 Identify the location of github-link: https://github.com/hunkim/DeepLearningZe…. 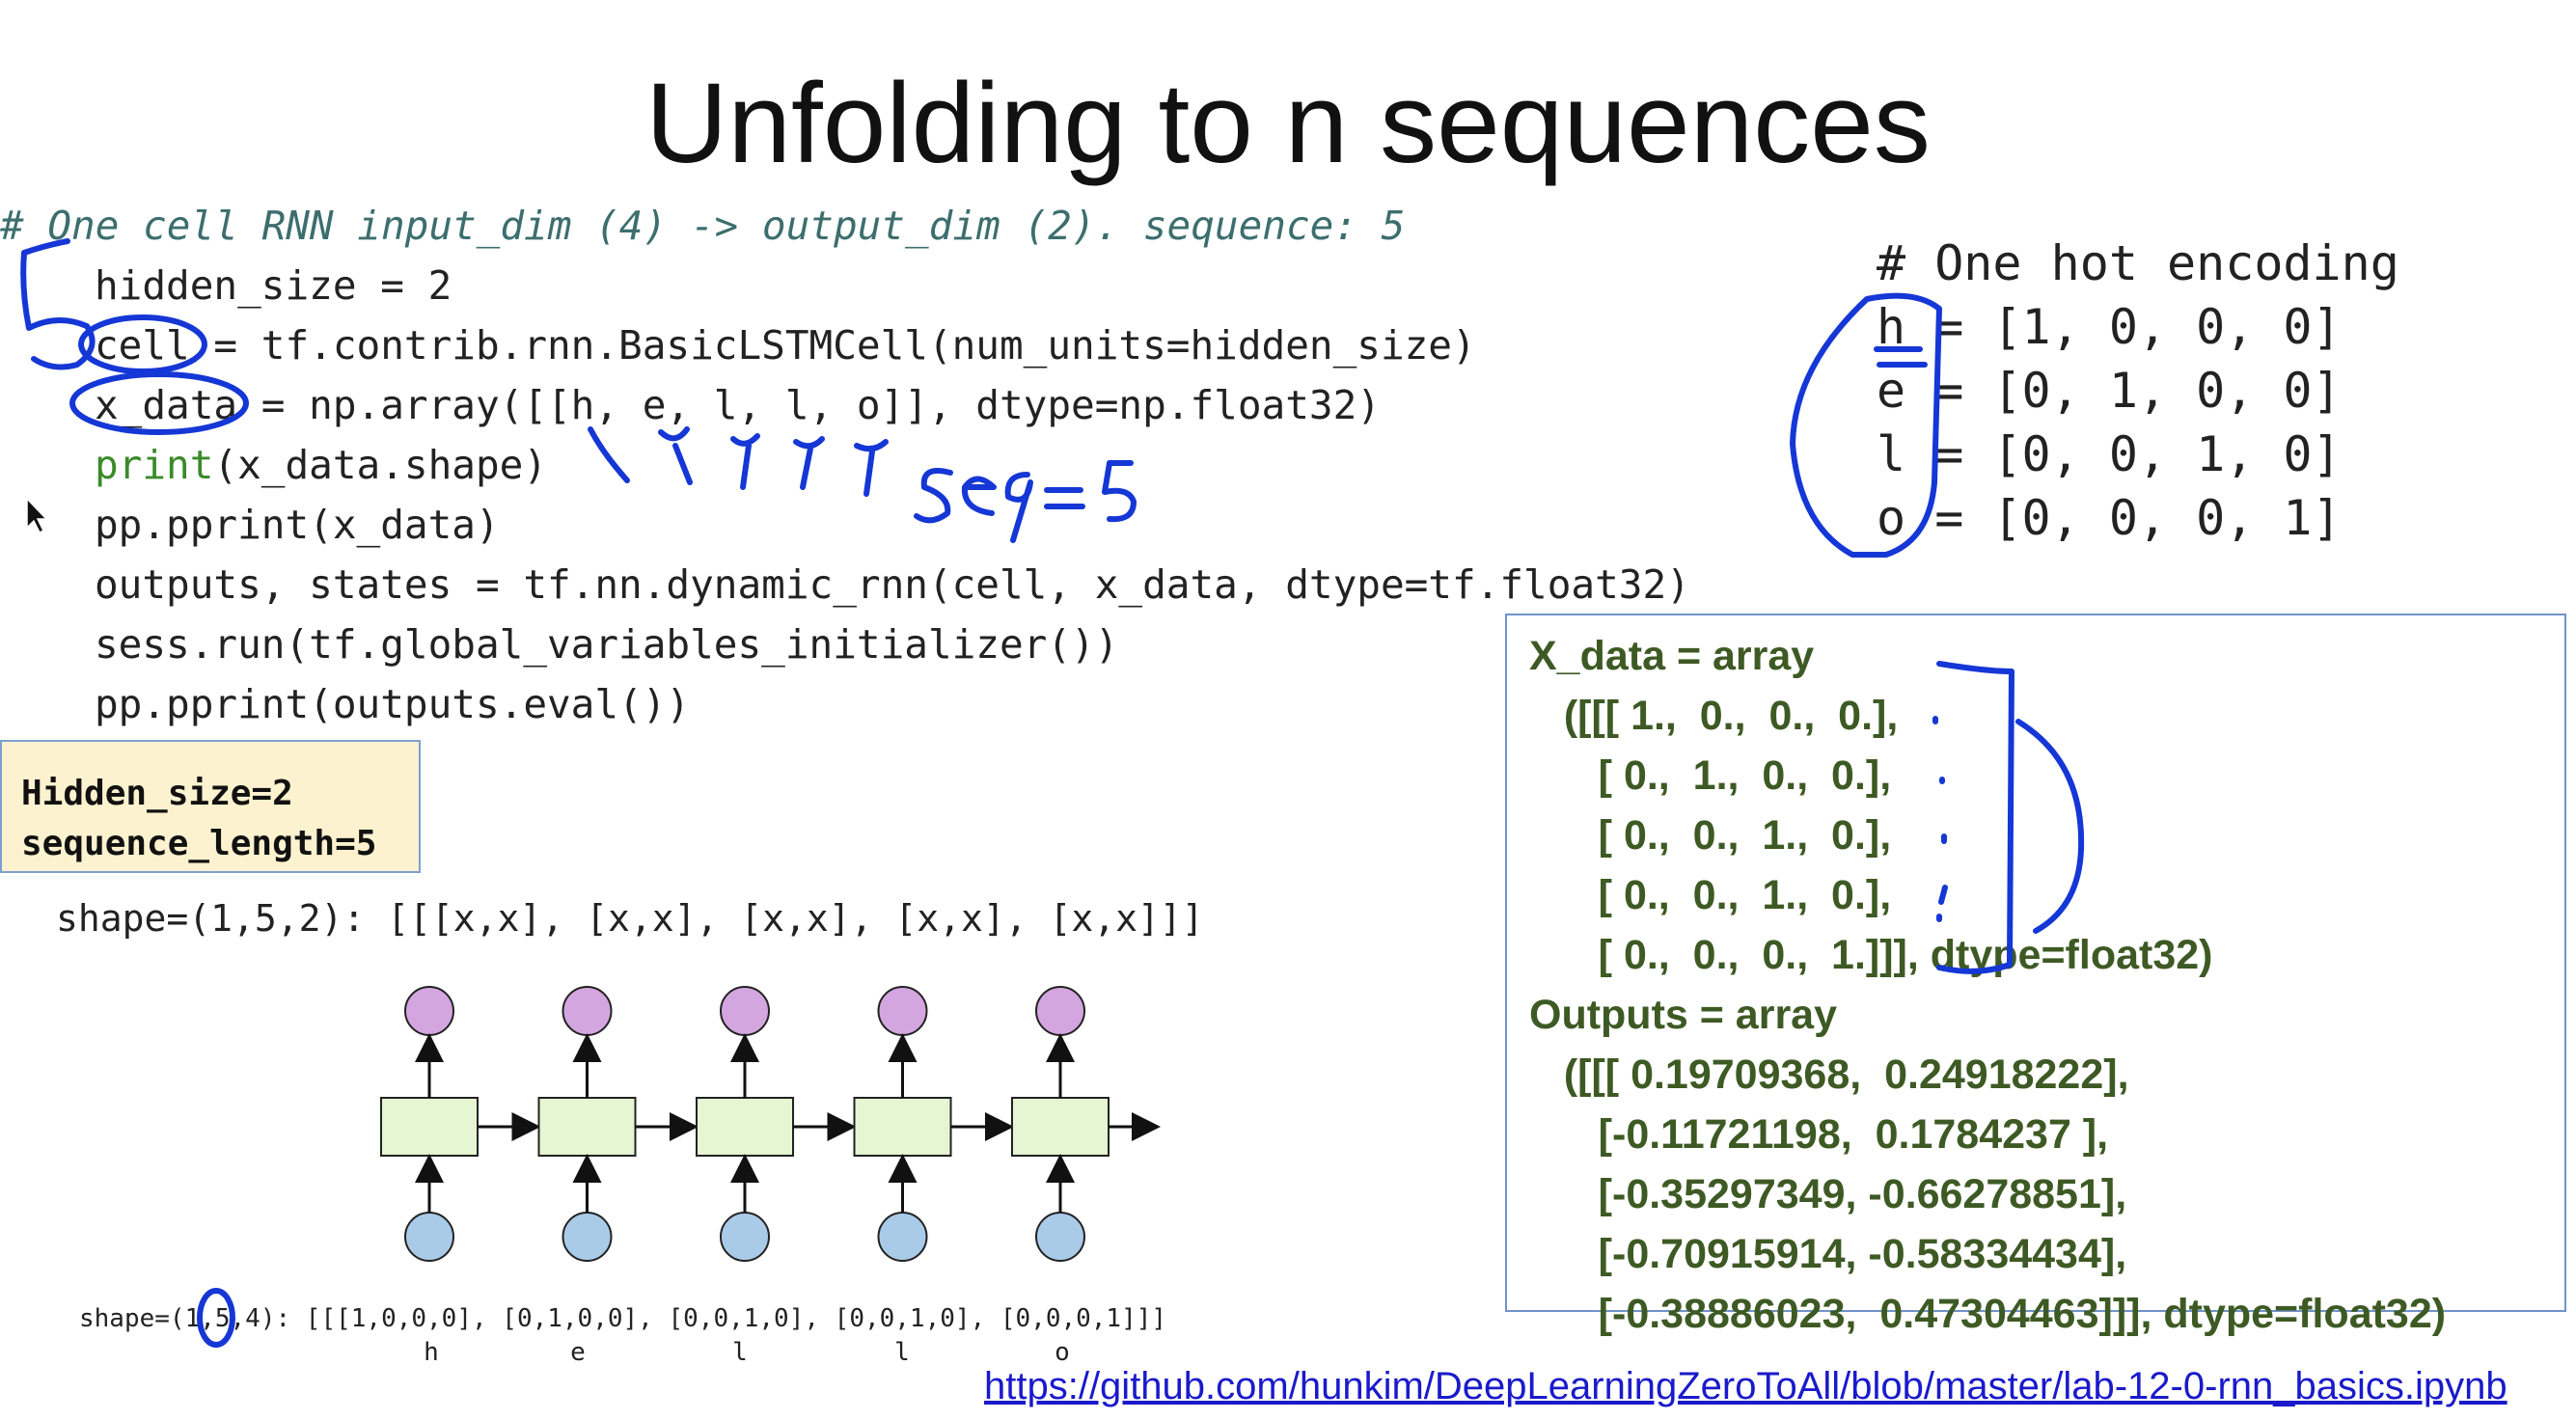
(1745, 1386).